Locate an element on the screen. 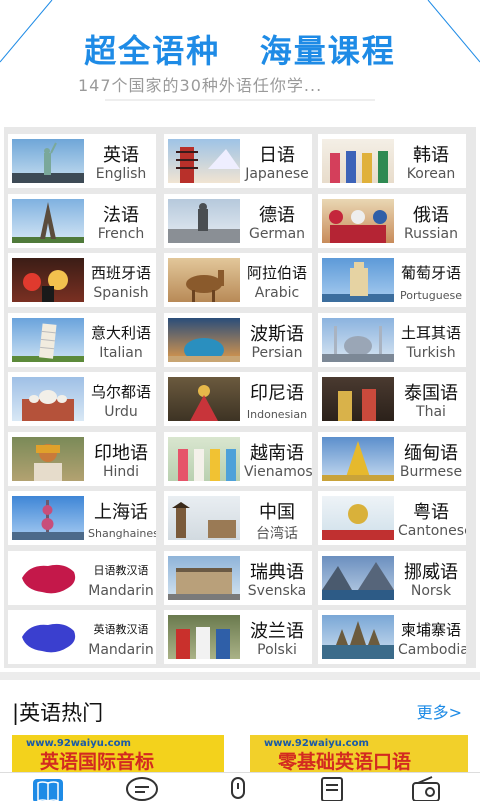  language-card: 意大利语 Italian is located at coordinates (82, 339).